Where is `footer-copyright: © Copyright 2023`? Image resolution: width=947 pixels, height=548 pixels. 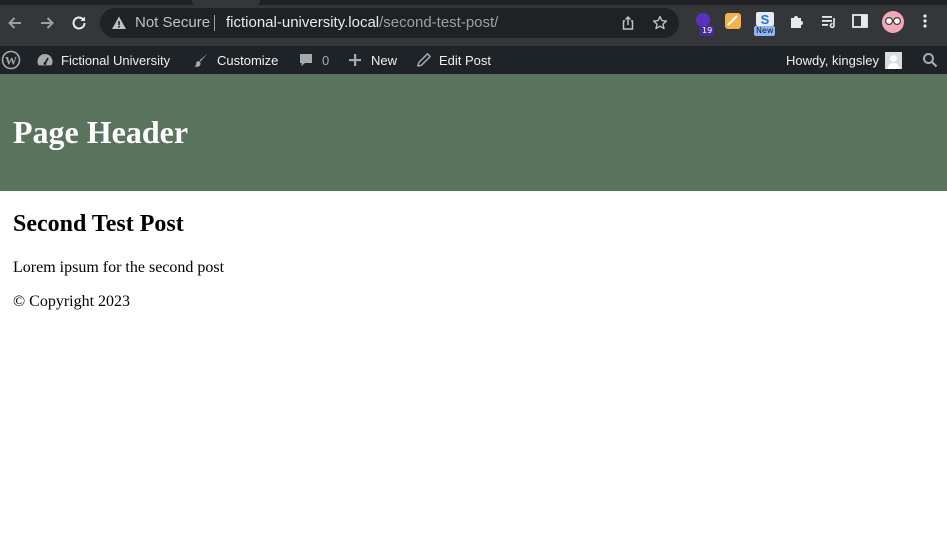 footer-copyright: © Copyright 2023 is located at coordinates (72, 301).